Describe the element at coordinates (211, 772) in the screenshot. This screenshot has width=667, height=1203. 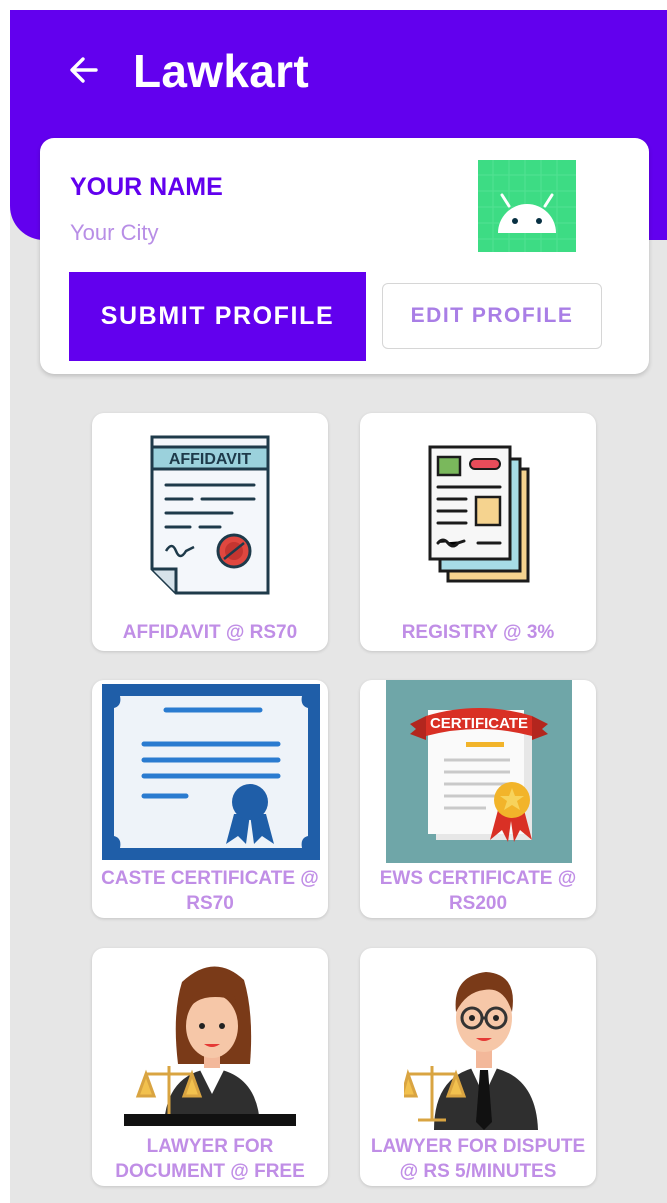
I see `certificate-ribbon-icon` at that location.